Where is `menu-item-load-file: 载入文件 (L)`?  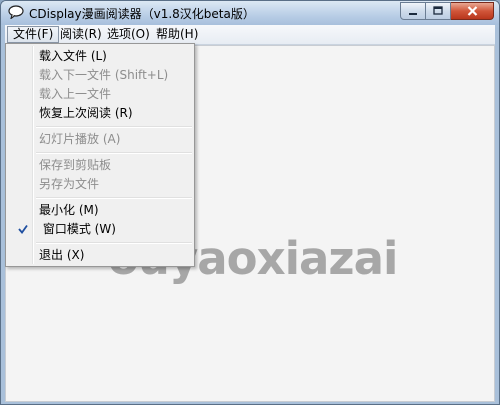
menu-item-load-file: 载入文件 (L) is located at coordinates (100, 56).